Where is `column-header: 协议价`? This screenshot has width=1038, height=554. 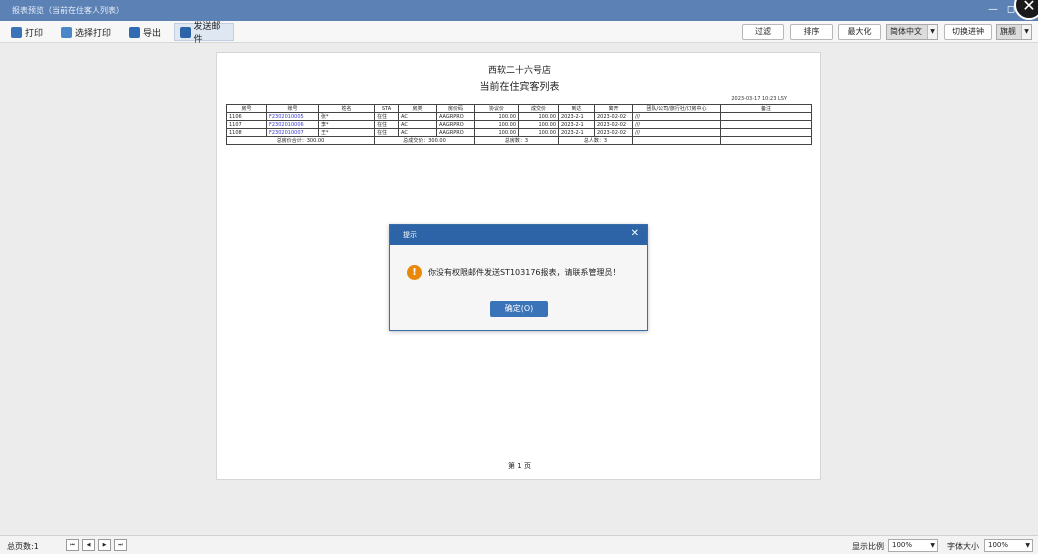 column-header: 协议价 is located at coordinates (496, 108).